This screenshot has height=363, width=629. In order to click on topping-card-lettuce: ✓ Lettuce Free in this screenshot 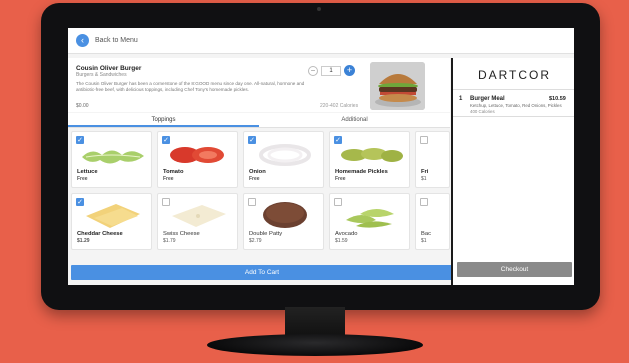, I will do `click(111, 159)`.